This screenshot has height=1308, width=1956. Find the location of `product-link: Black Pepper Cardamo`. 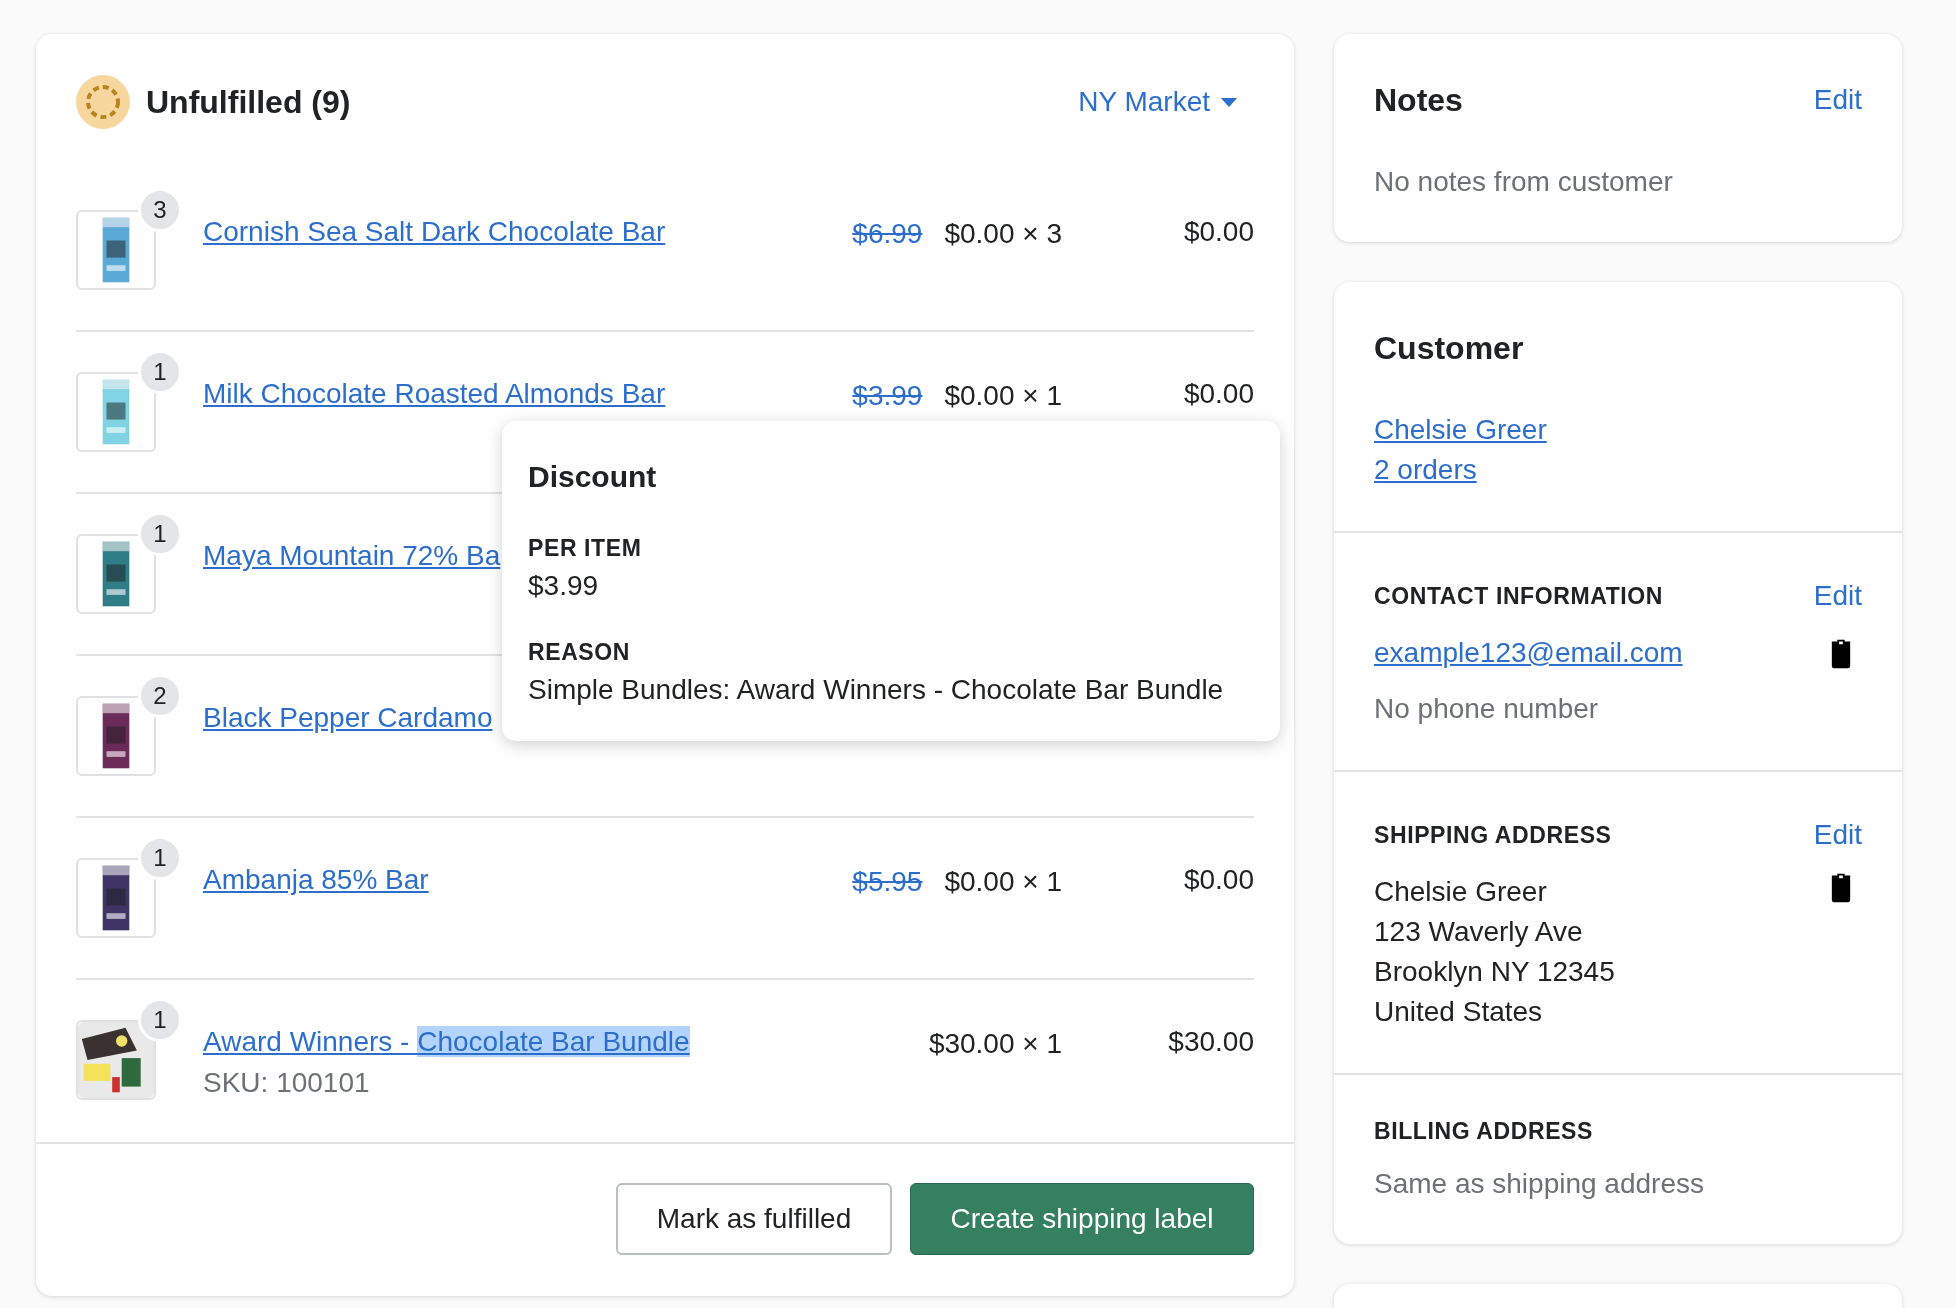

product-link: Black Pepper Cardamo is located at coordinates (348, 718).